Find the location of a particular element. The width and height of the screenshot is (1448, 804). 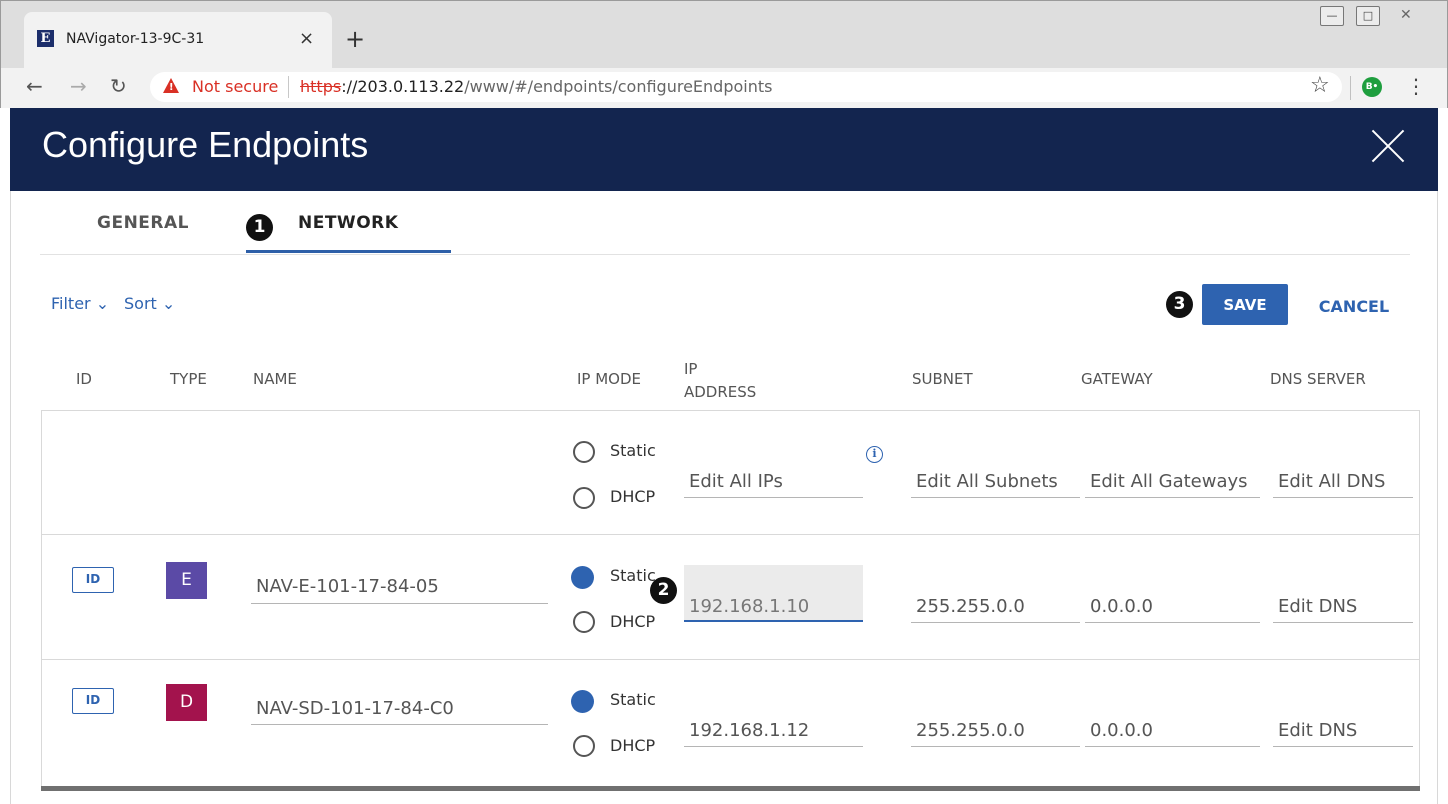

endpoint-name-field: NAV-E-101-17-84-05 is located at coordinates (347, 586).